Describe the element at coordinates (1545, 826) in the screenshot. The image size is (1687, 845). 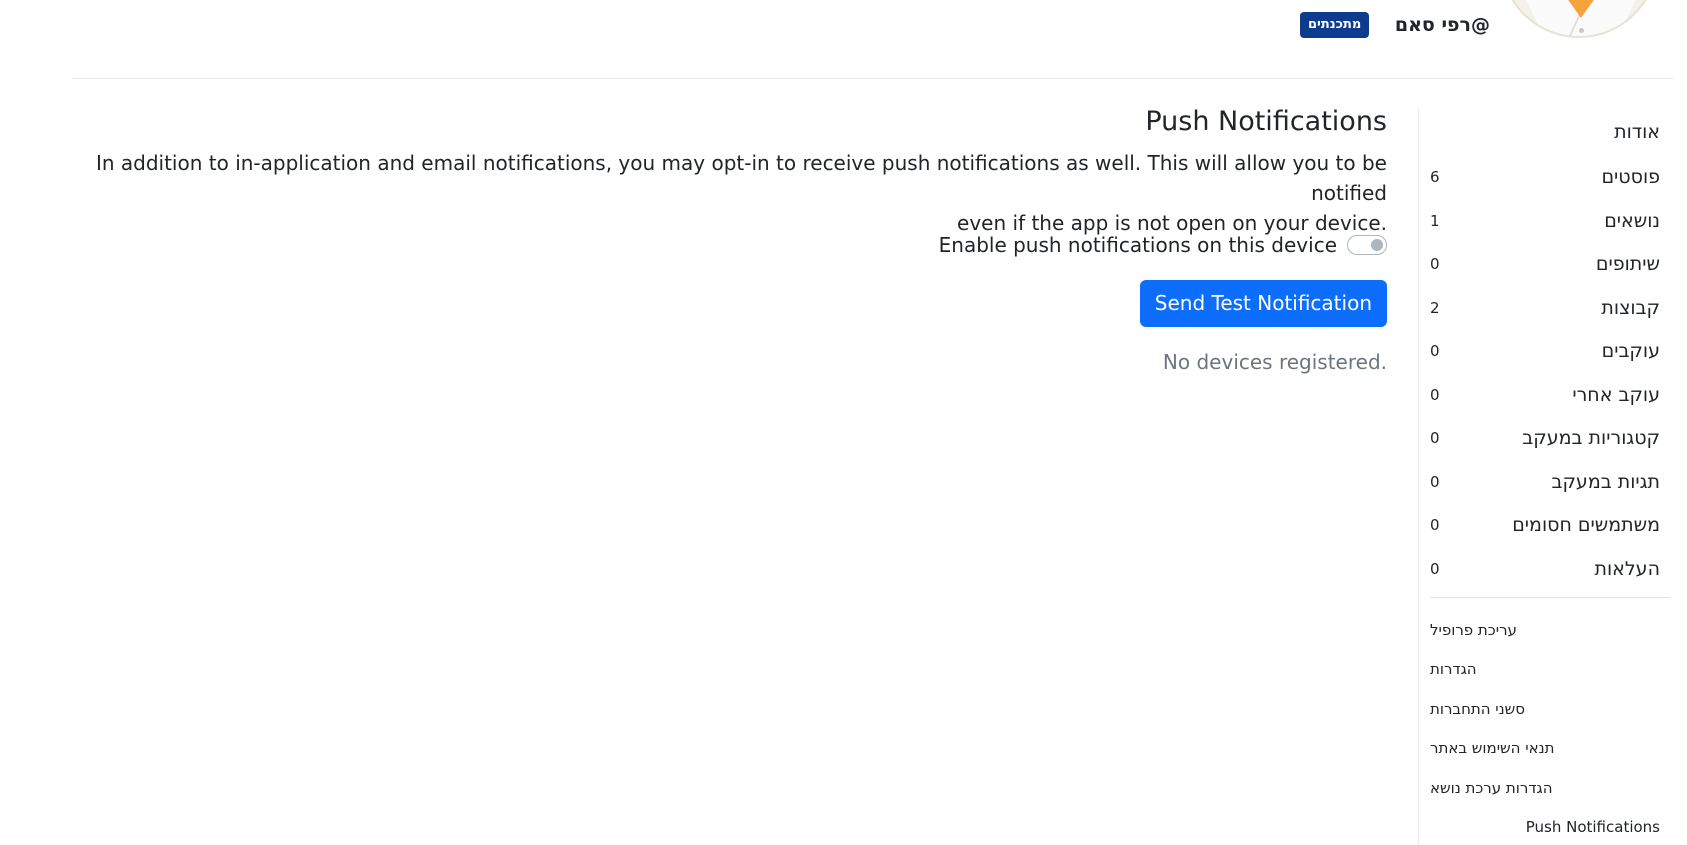
I see `sidebar-link-push-notifications: Push Notifications` at that location.